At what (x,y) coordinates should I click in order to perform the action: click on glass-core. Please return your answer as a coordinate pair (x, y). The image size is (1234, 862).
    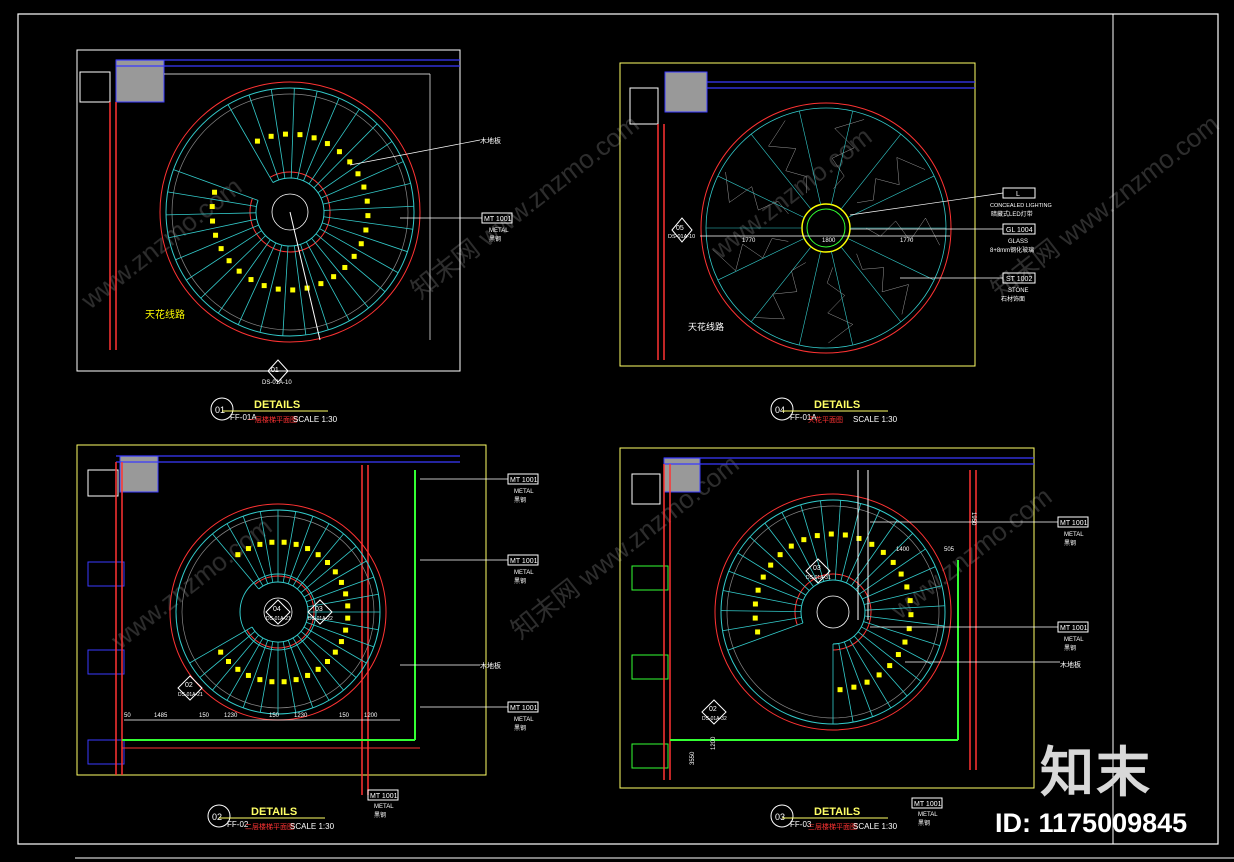
    Looking at the image, I should click on (826, 228).